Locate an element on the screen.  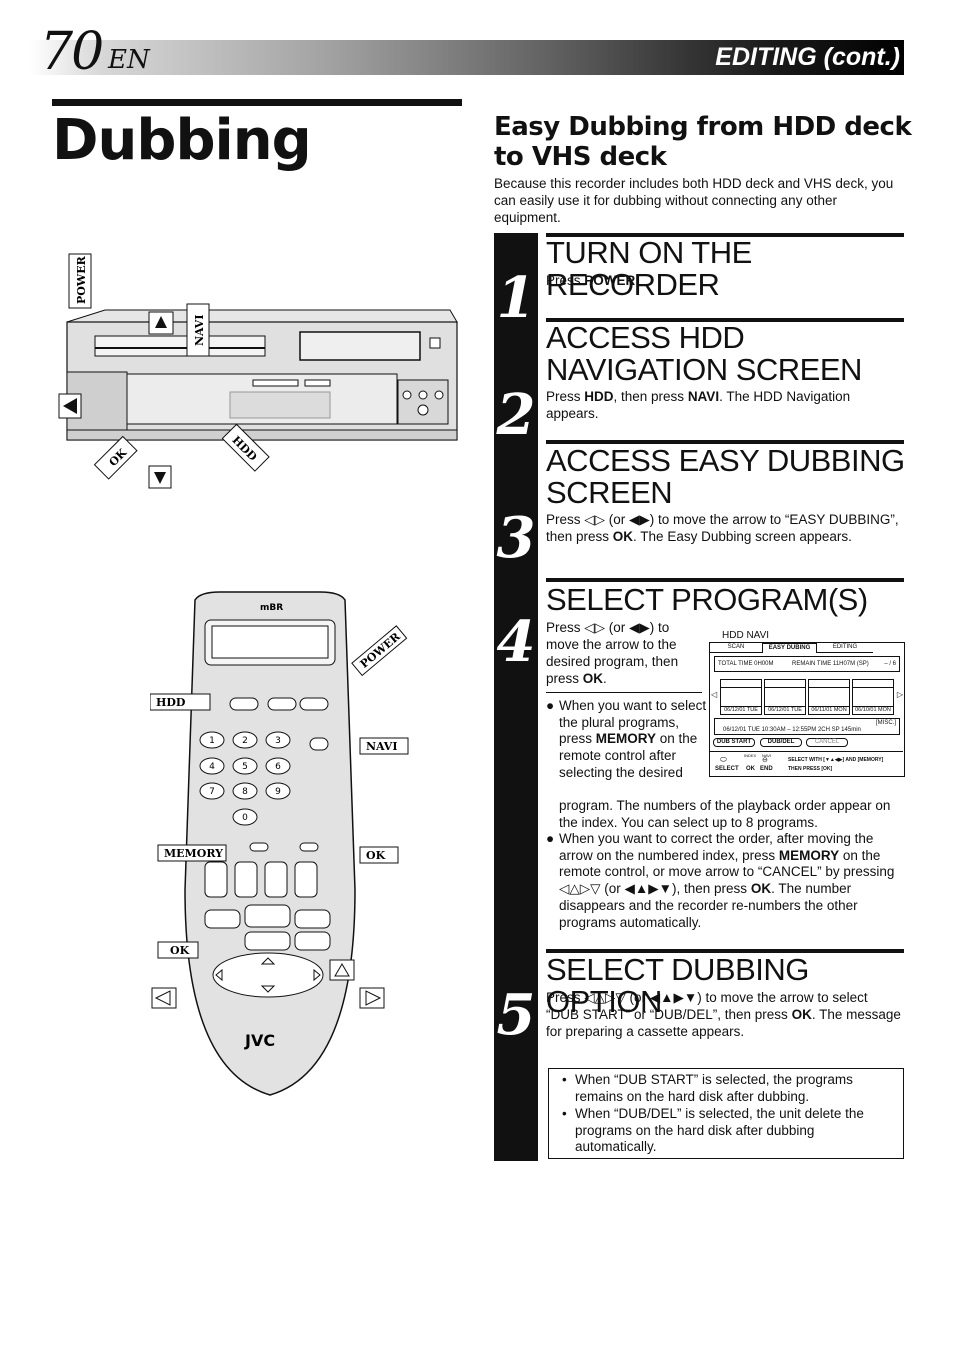
direction-pad is located at coordinates (268, 975).